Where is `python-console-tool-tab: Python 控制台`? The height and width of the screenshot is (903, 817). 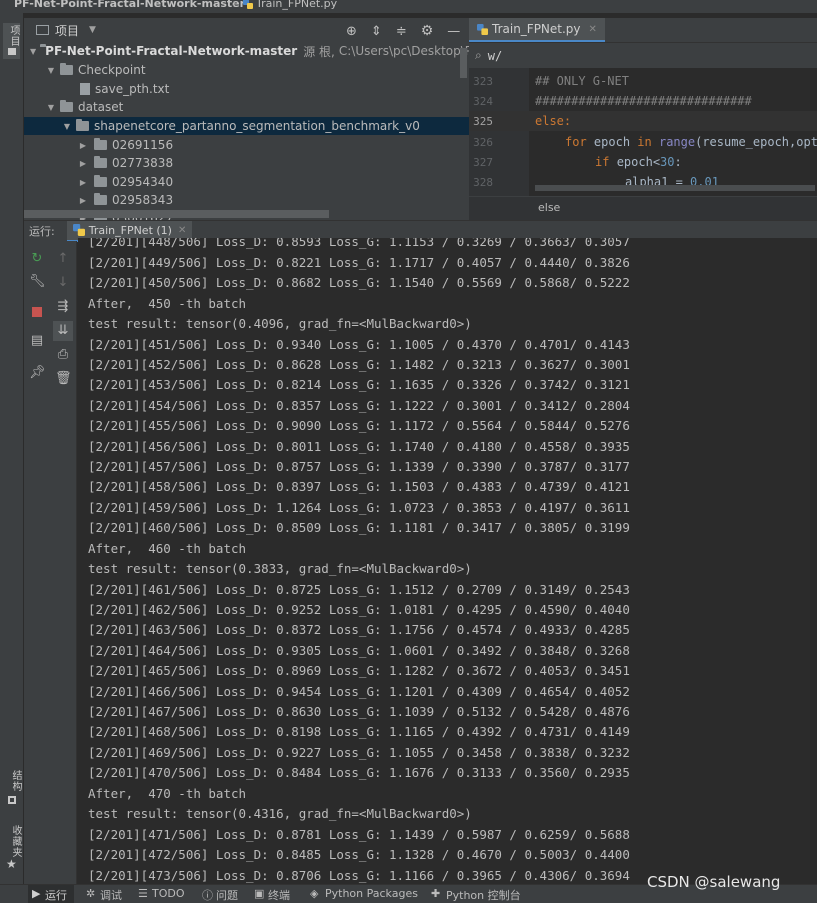
python-console-tool-tab: Python 控制台 is located at coordinates (483, 895).